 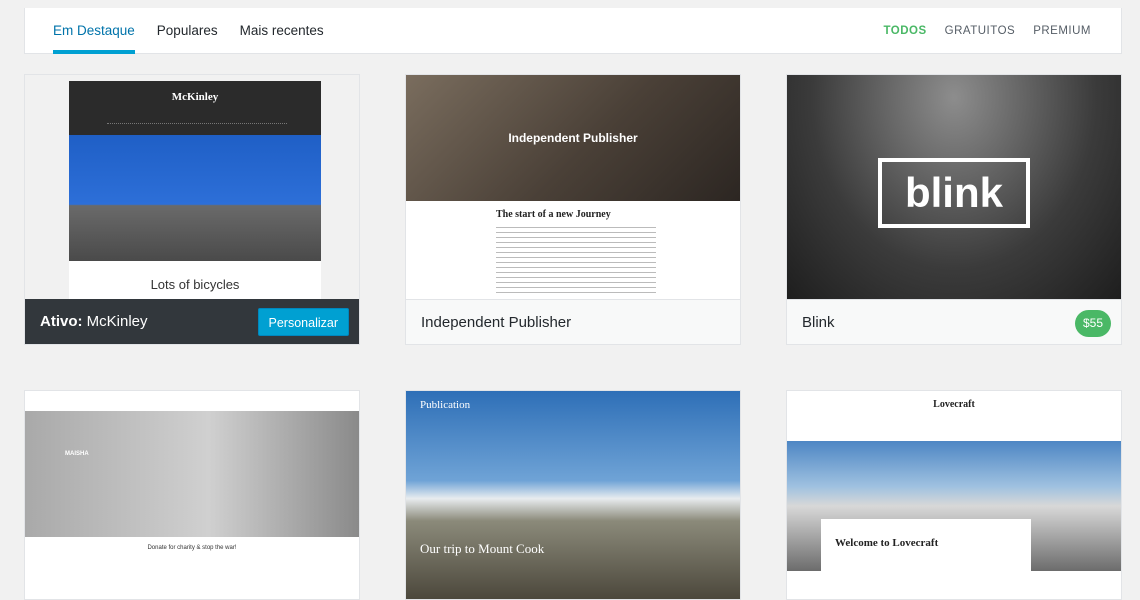 I want to click on theme-sort-tabs: Em Destaque Populares Mais recentes, so click(x=188, y=31).